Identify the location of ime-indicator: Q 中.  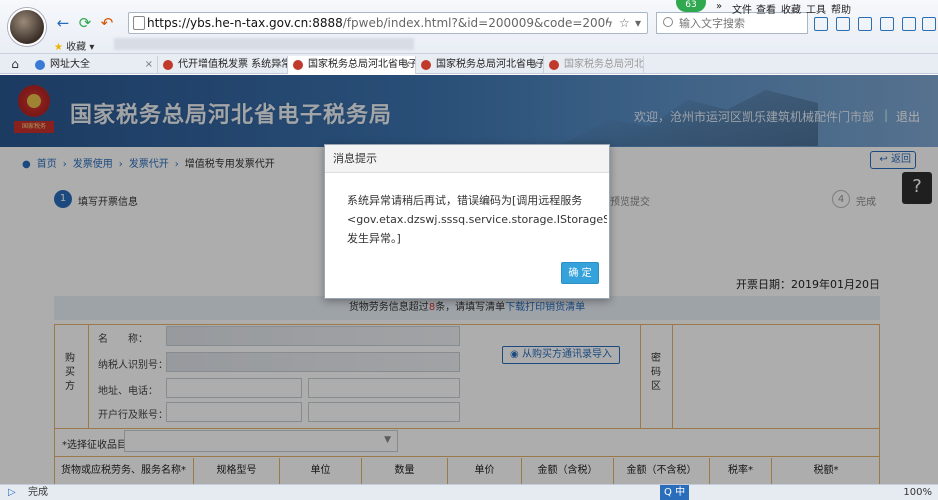
(675, 492).